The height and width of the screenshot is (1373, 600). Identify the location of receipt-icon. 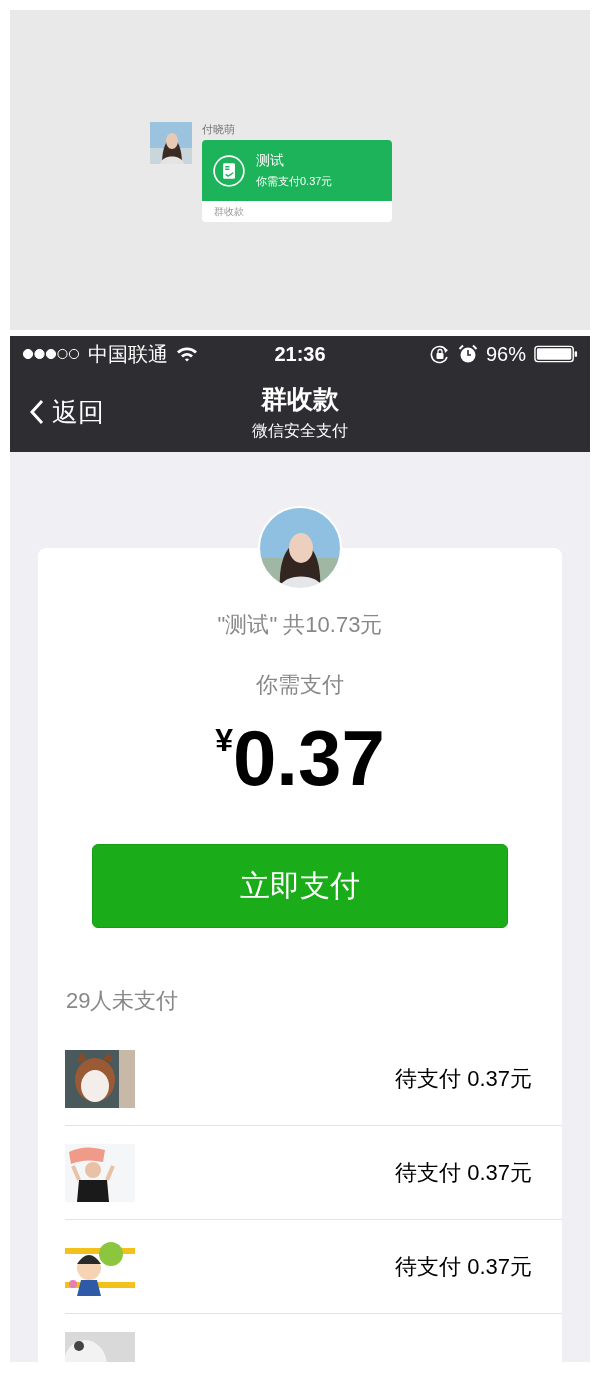
(229, 170).